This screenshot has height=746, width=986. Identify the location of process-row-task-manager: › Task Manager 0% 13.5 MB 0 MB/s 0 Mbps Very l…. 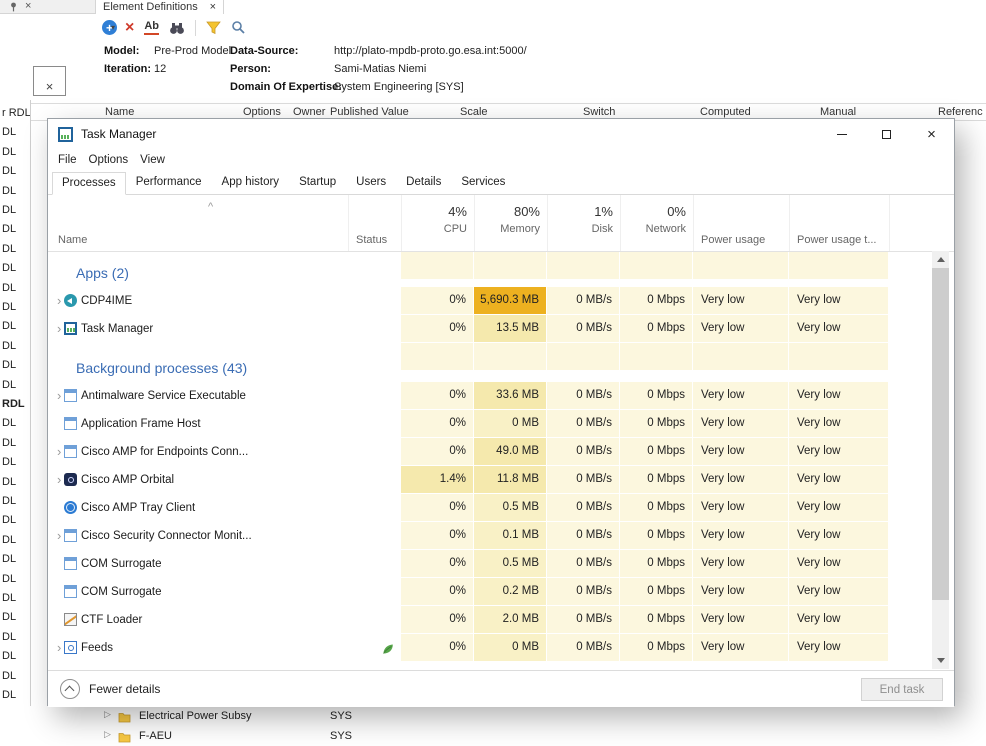
(501, 329).